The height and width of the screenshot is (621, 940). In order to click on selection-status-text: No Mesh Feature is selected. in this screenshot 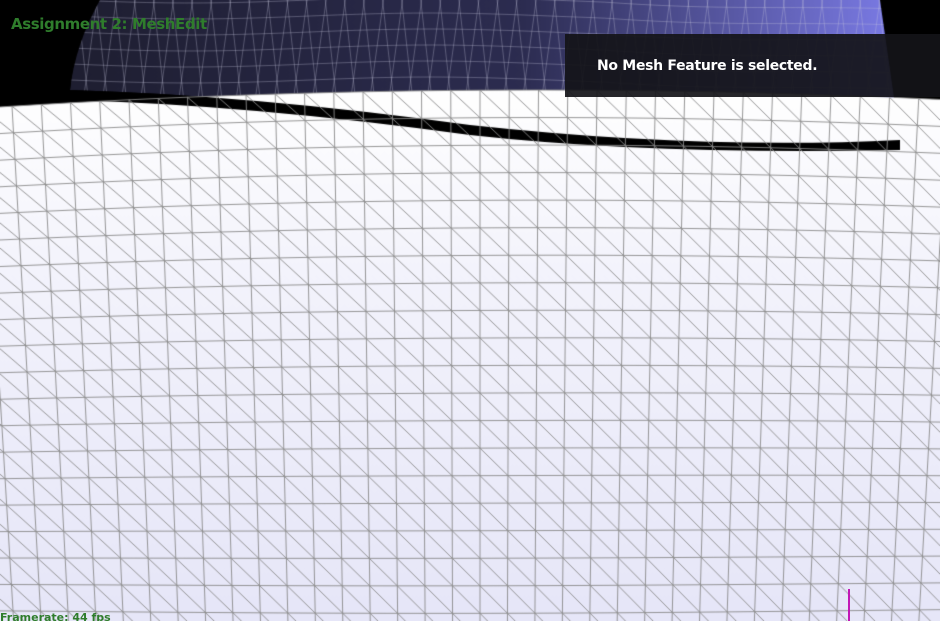, I will do `click(707, 66)`.